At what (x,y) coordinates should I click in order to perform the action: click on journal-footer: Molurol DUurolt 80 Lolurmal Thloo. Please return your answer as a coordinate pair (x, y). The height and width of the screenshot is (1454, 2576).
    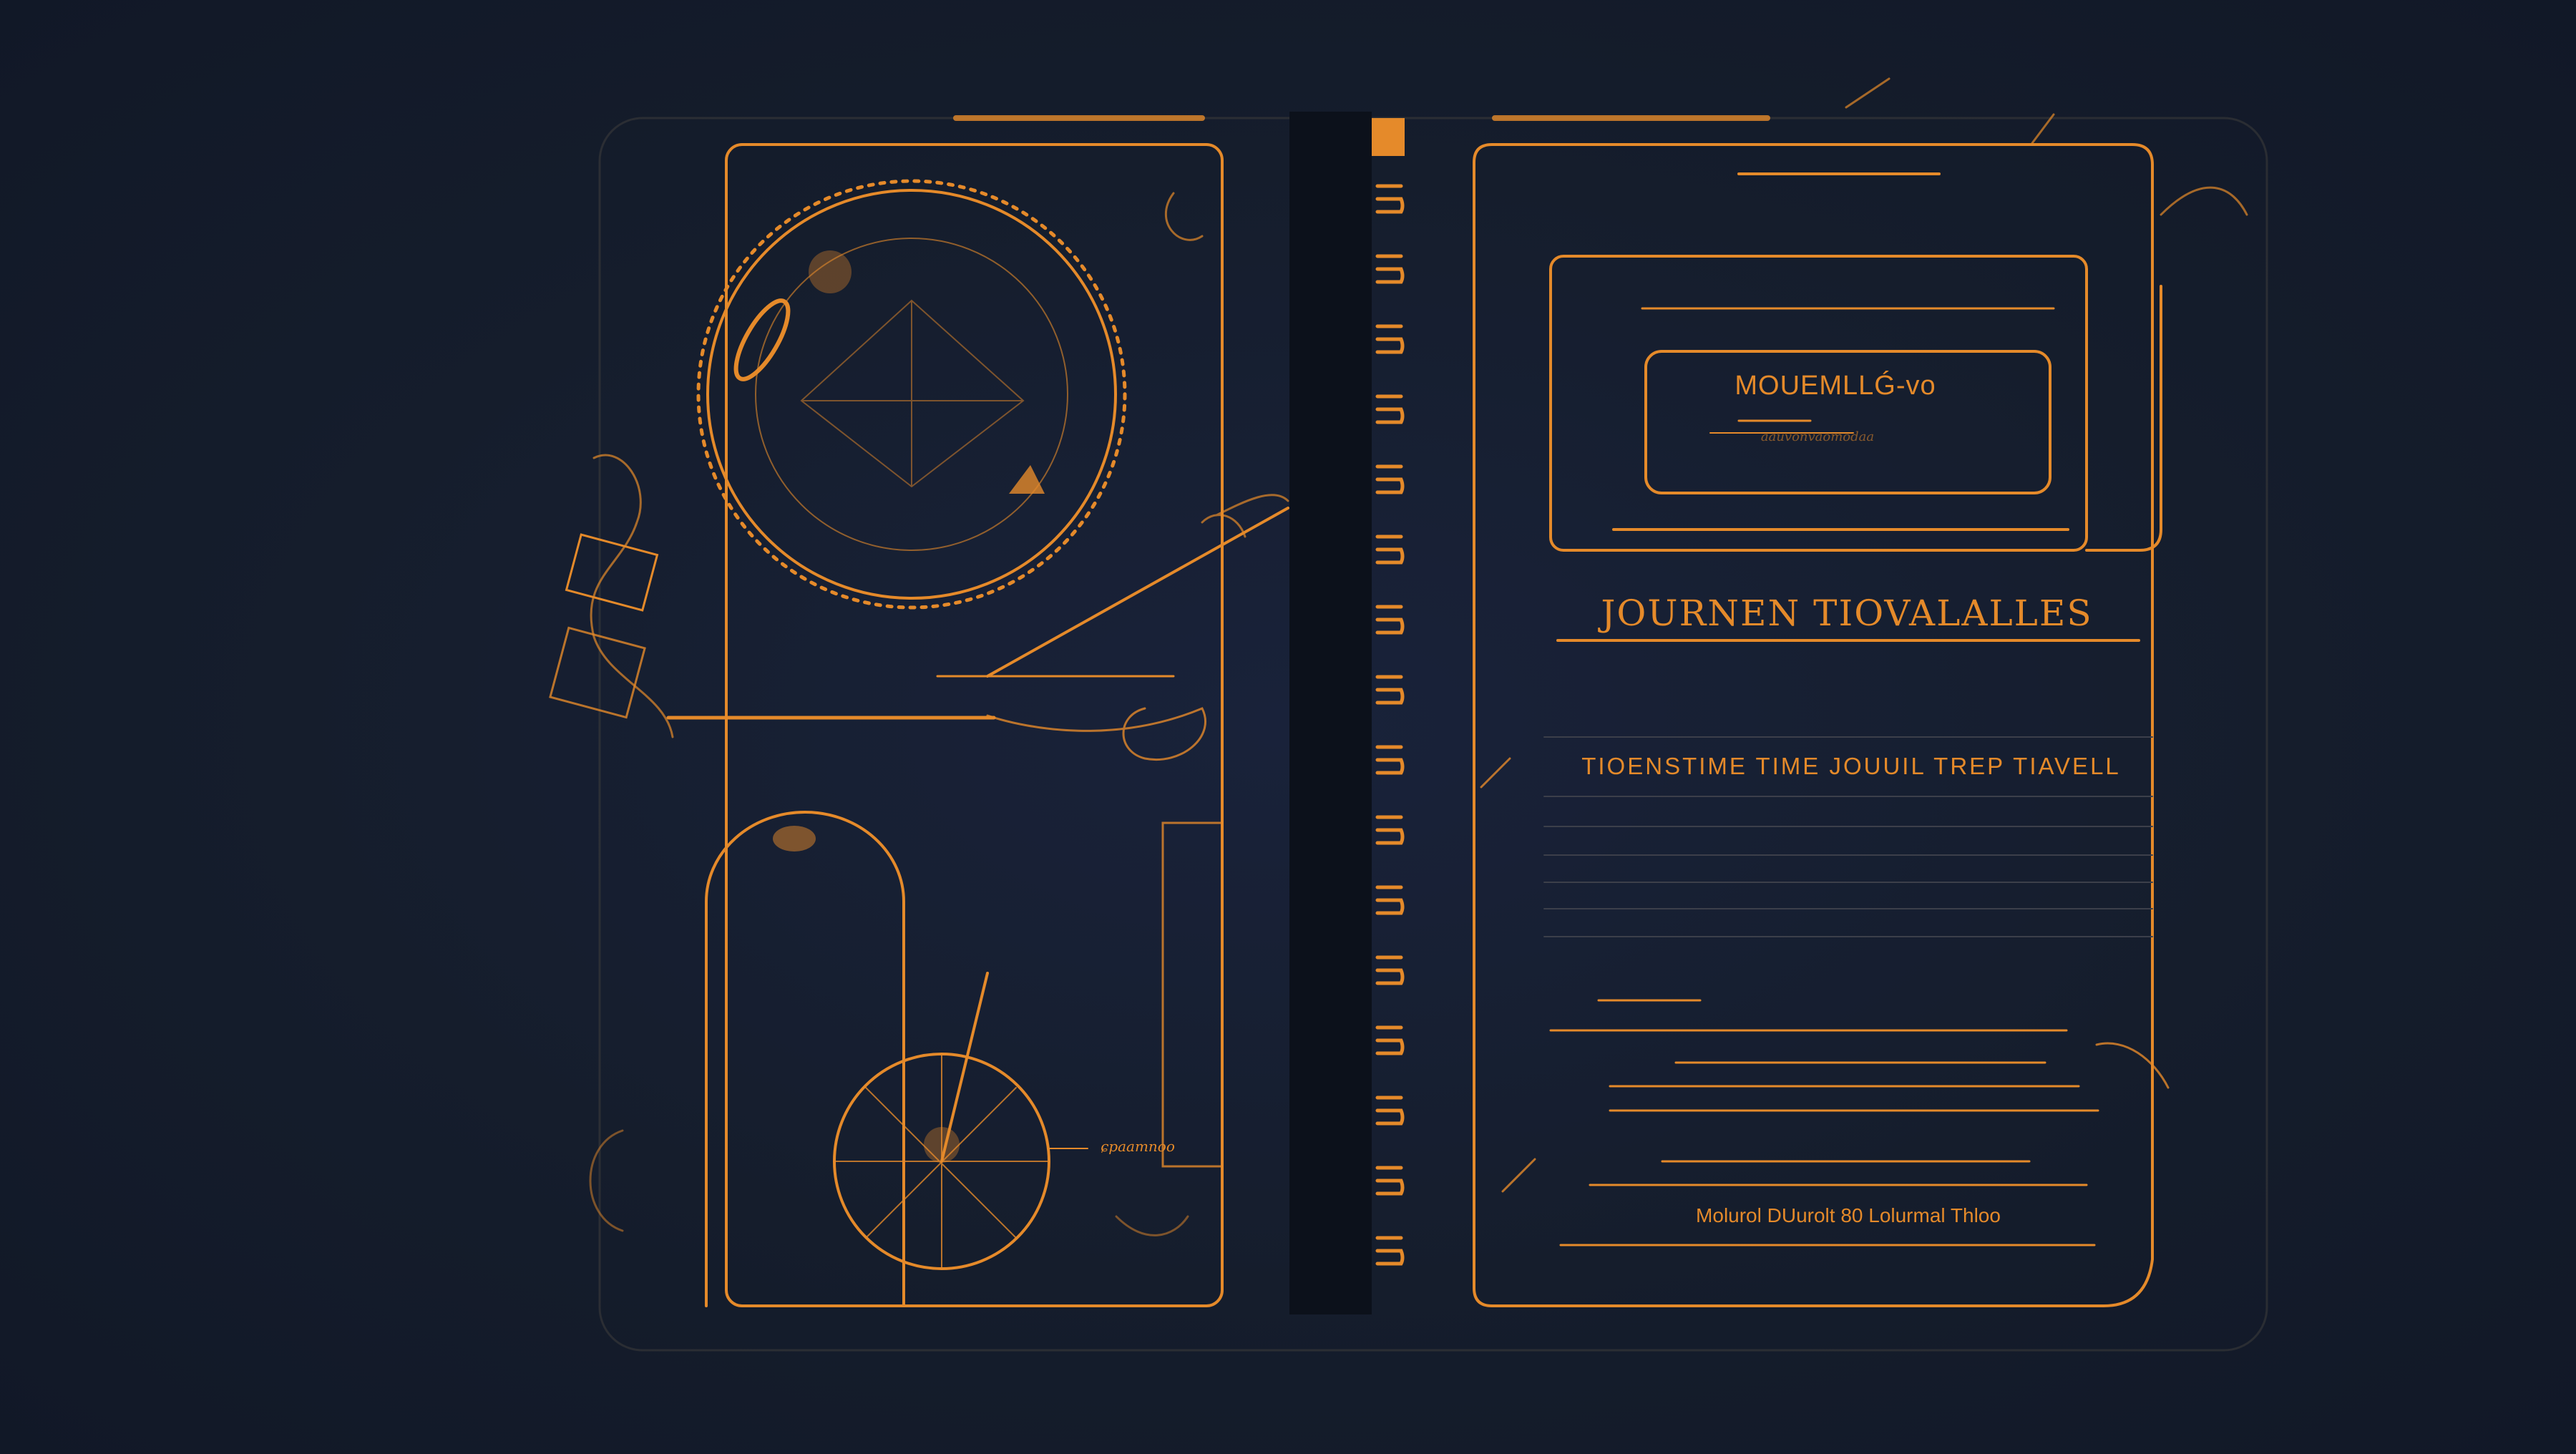
    Looking at the image, I should click on (1848, 1215).